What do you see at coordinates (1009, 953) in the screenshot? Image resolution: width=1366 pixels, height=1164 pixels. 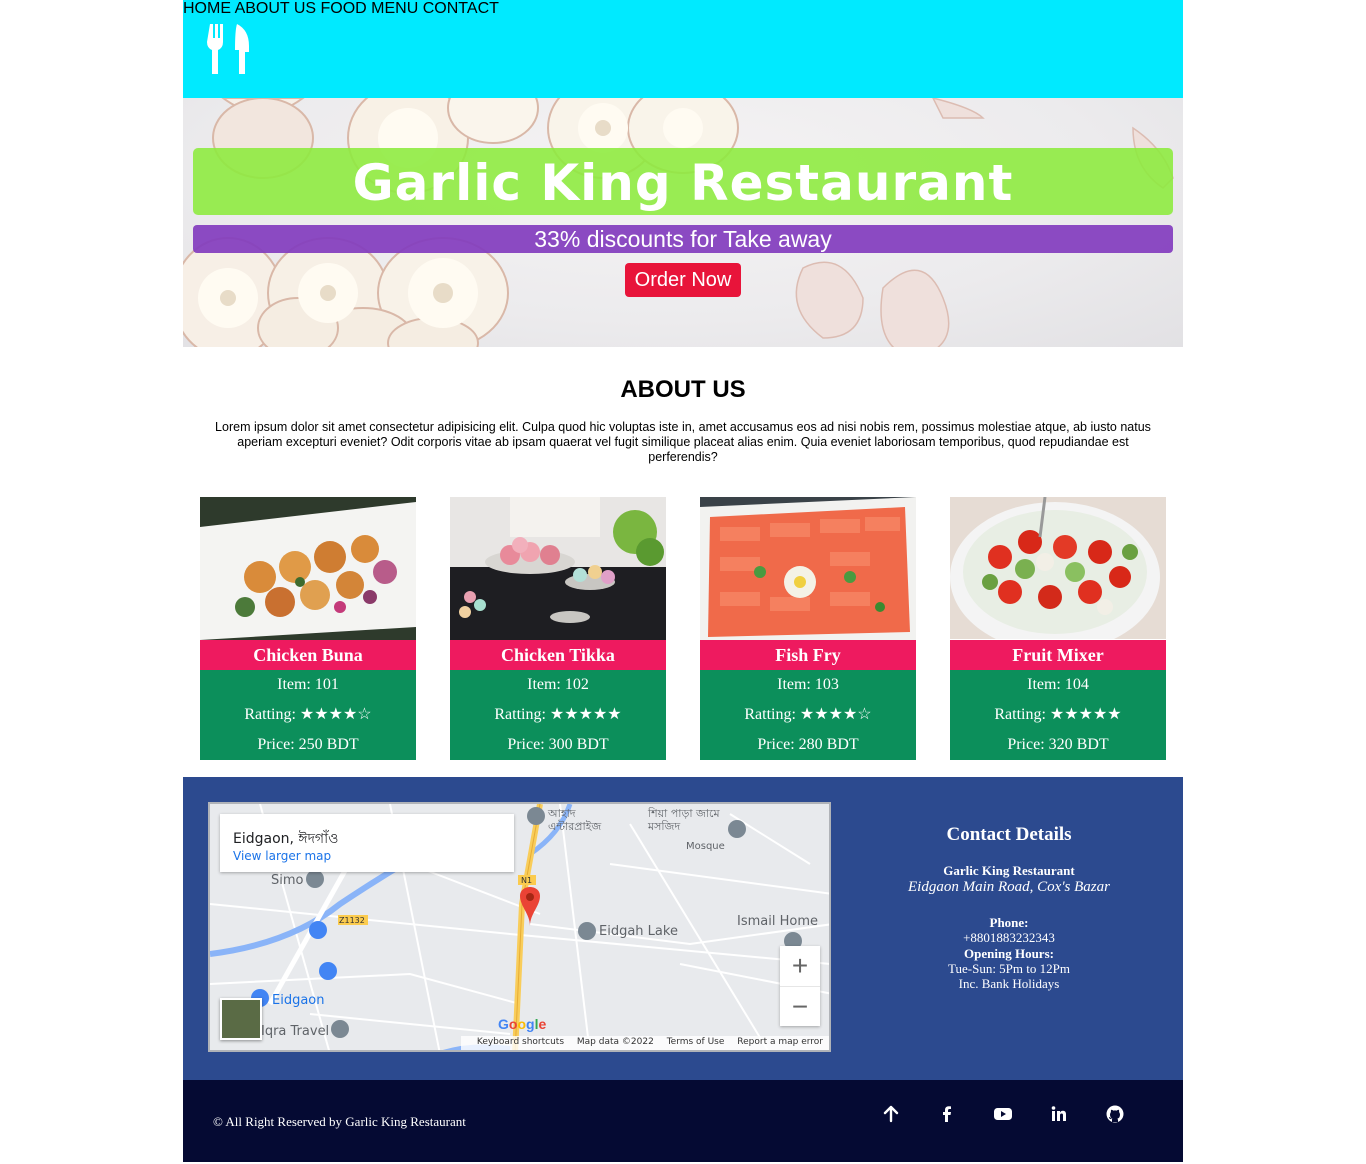 I see `opening-hours-label: Opening Hours:` at bounding box center [1009, 953].